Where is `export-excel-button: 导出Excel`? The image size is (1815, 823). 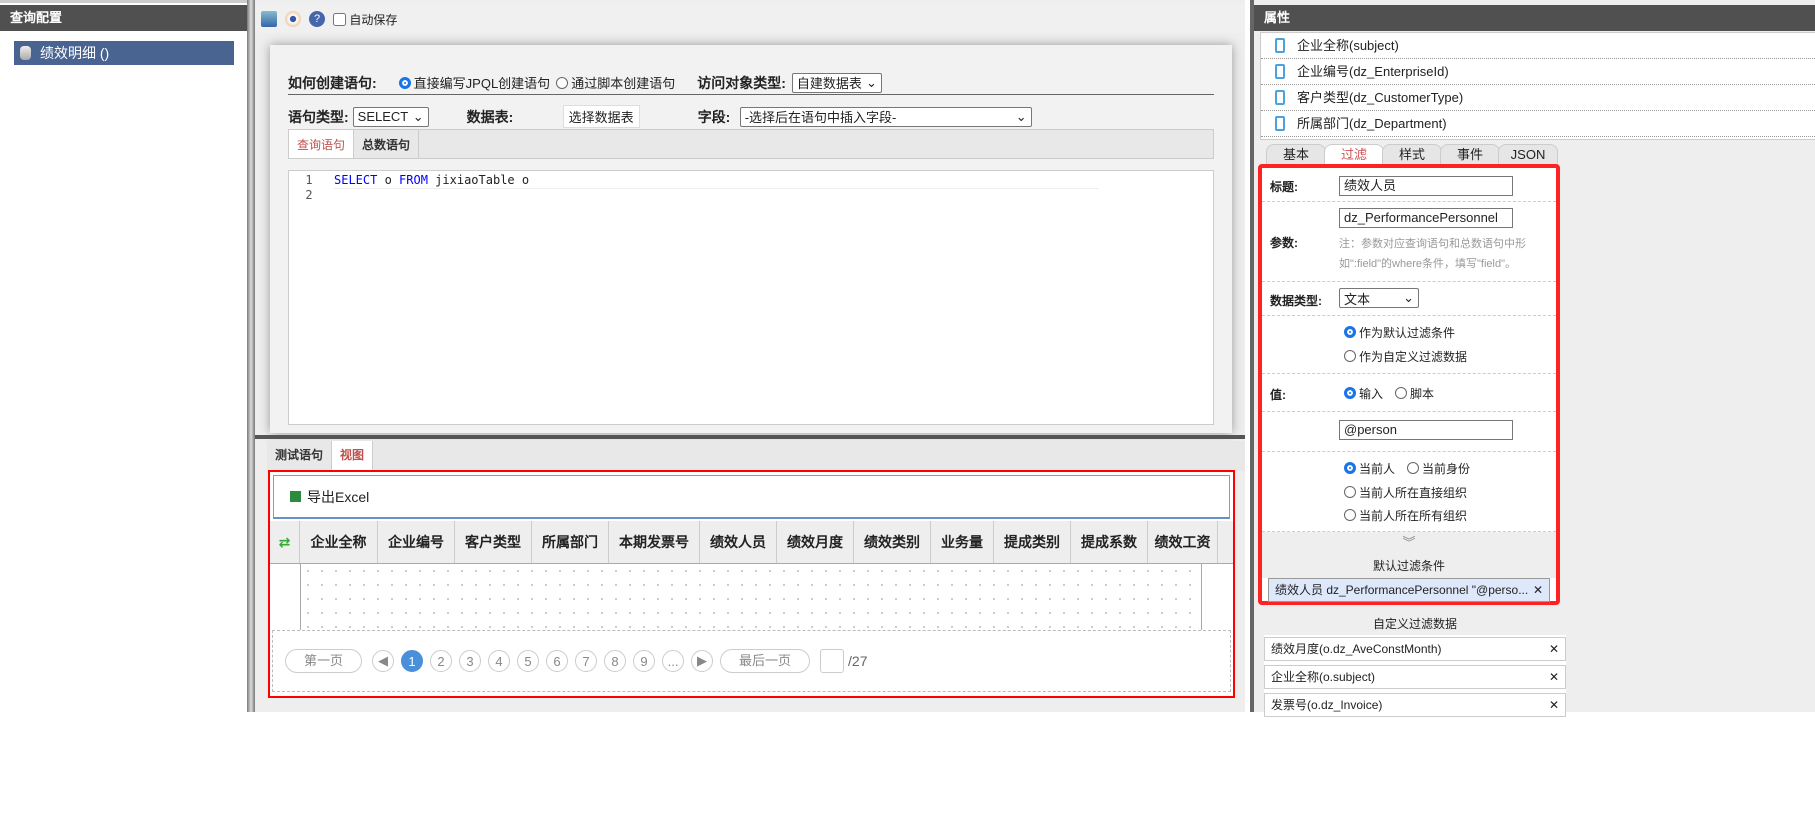 export-excel-button: 导出Excel is located at coordinates (751, 497).